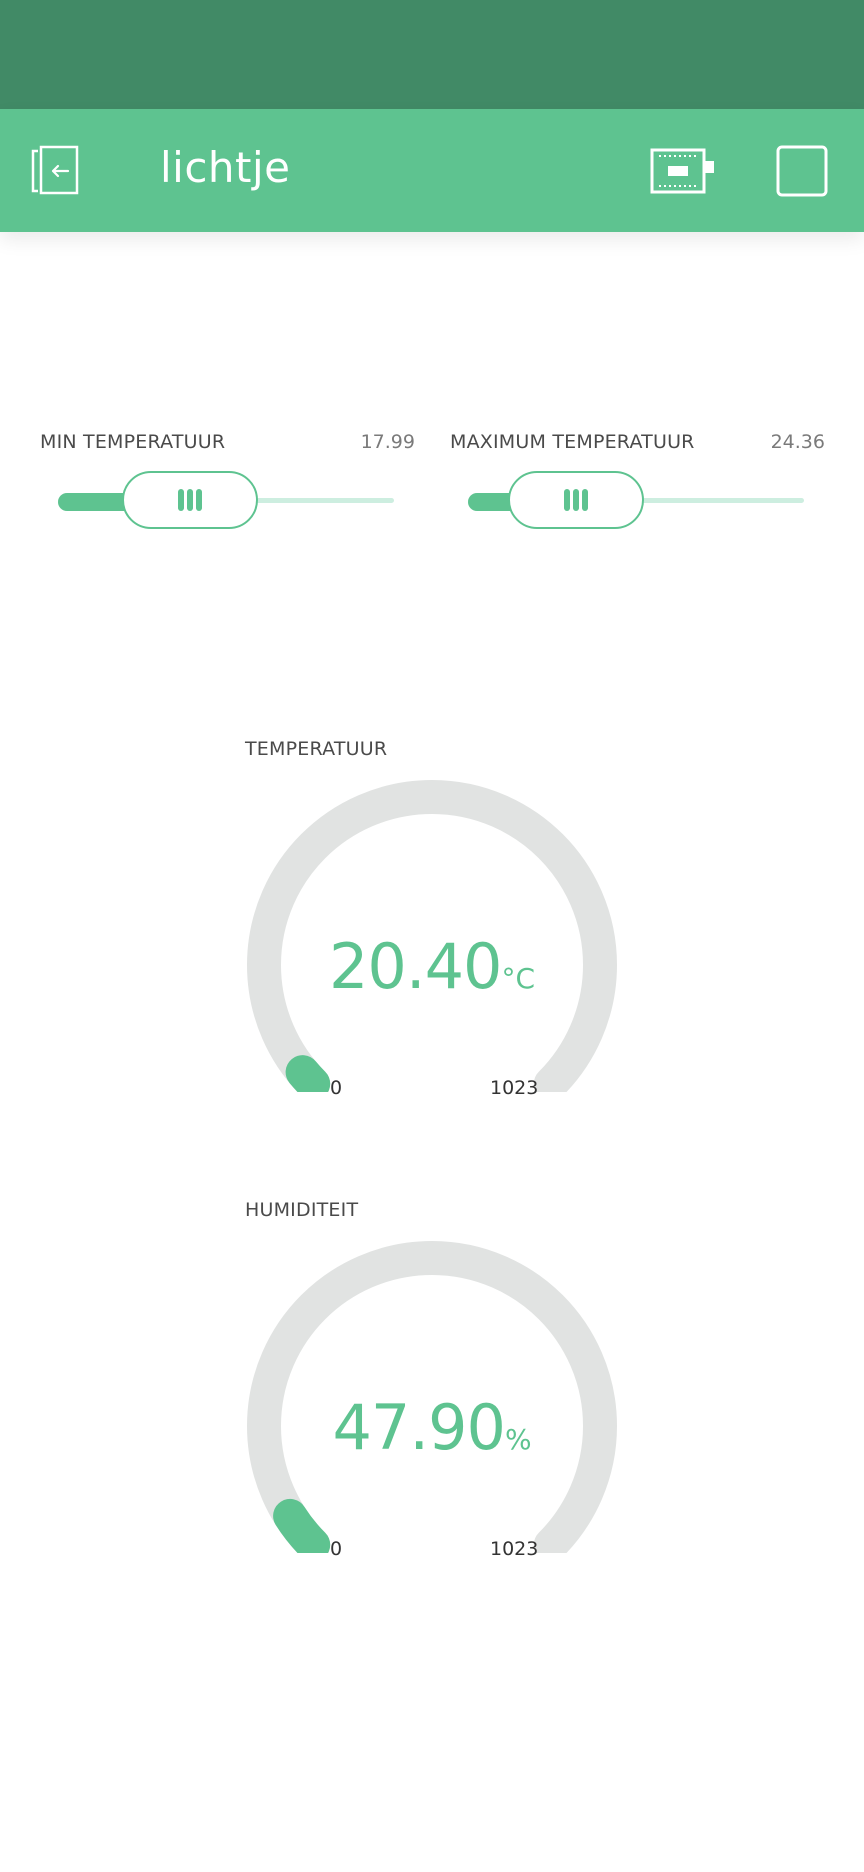 The width and height of the screenshot is (864, 1872). What do you see at coordinates (316, 749) in the screenshot?
I see `temperature-label: TEMPERATUUR` at bounding box center [316, 749].